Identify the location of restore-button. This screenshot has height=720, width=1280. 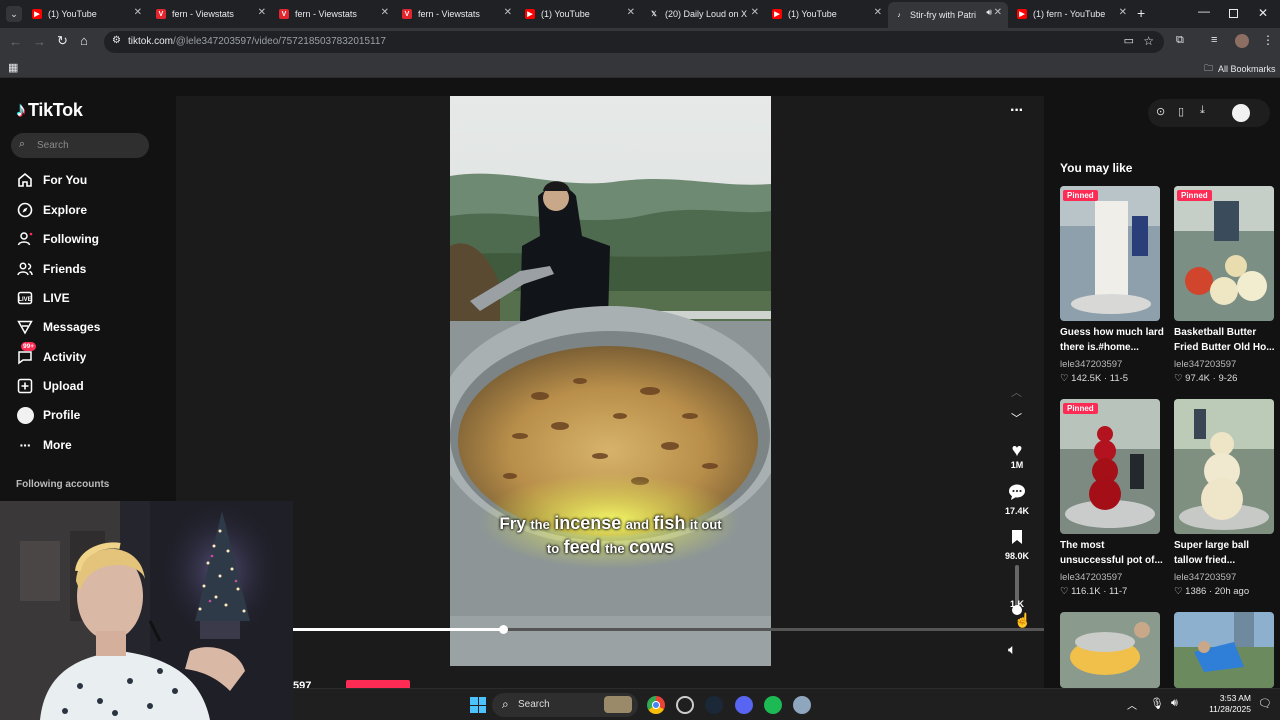
(1233, 13).